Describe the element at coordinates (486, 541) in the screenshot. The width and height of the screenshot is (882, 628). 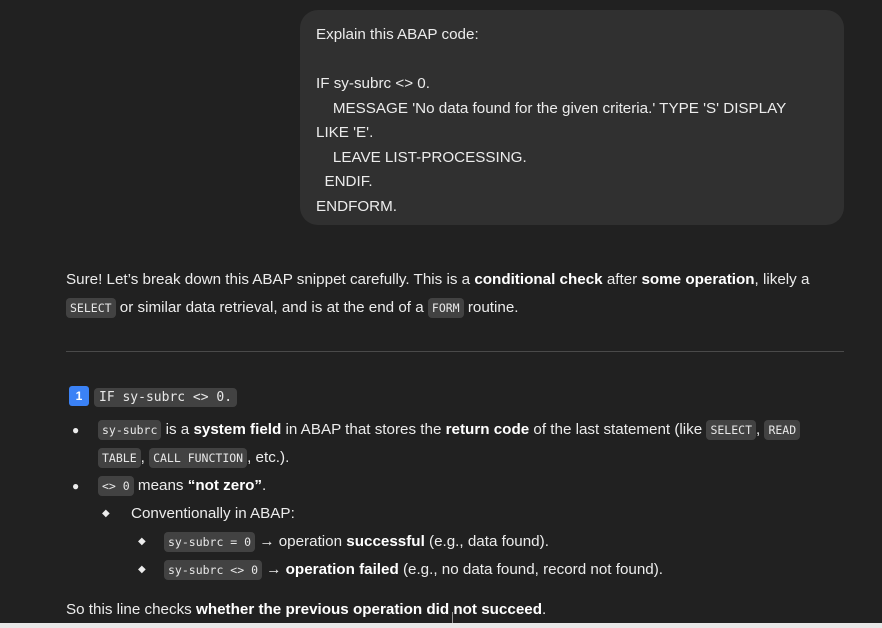
I see `text: (e.g., data found).` at that location.